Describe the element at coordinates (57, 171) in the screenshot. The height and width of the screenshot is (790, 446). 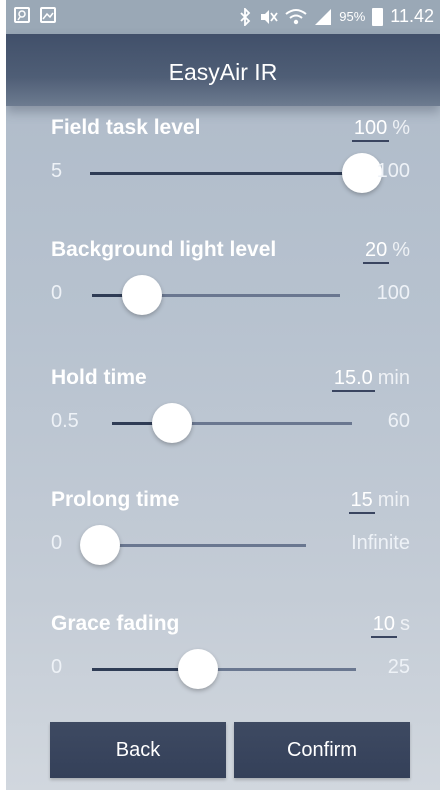
I see `slider-min-label: 5` at that location.